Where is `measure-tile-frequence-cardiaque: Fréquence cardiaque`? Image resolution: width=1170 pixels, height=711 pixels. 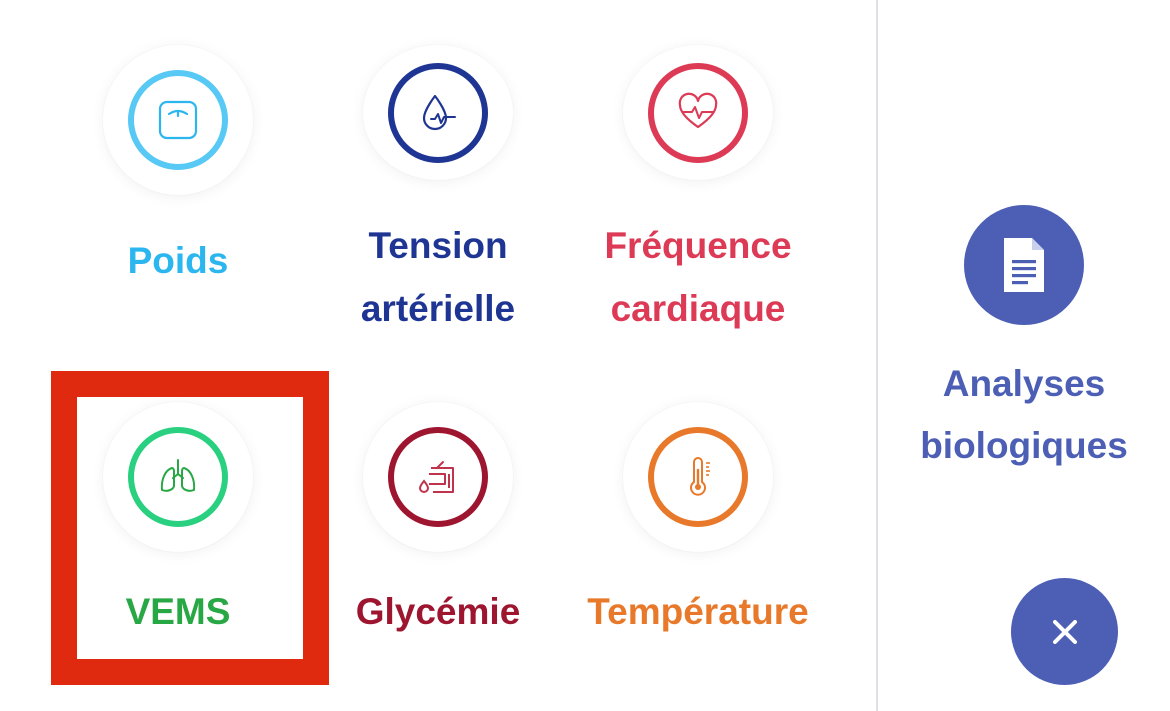 measure-tile-frequence-cardiaque: Fréquence cardiaque is located at coordinates (698, 170).